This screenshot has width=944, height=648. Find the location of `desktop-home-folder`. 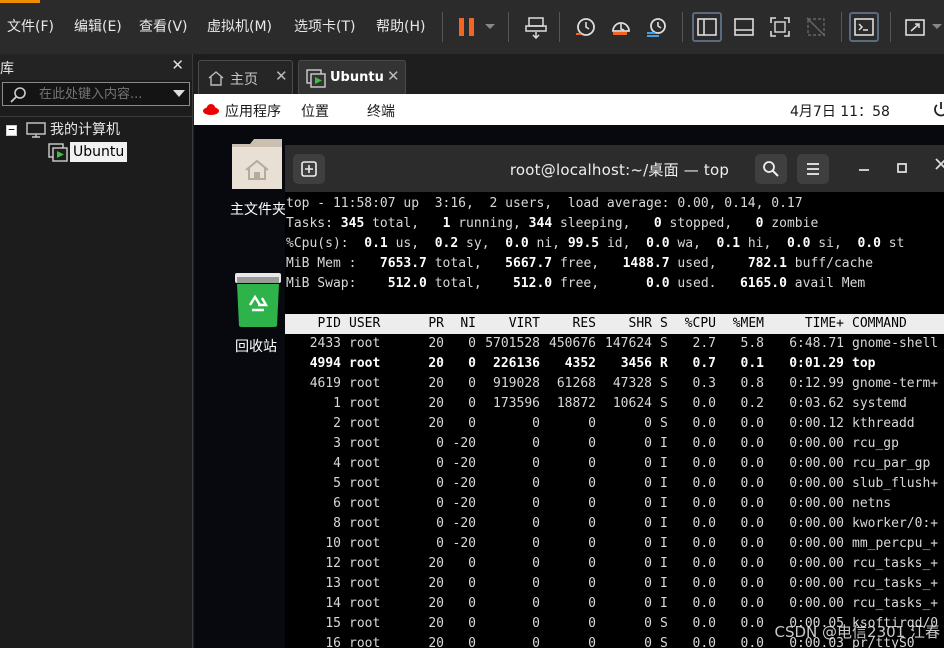

desktop-home-folder is located at coordinates (257, 165).